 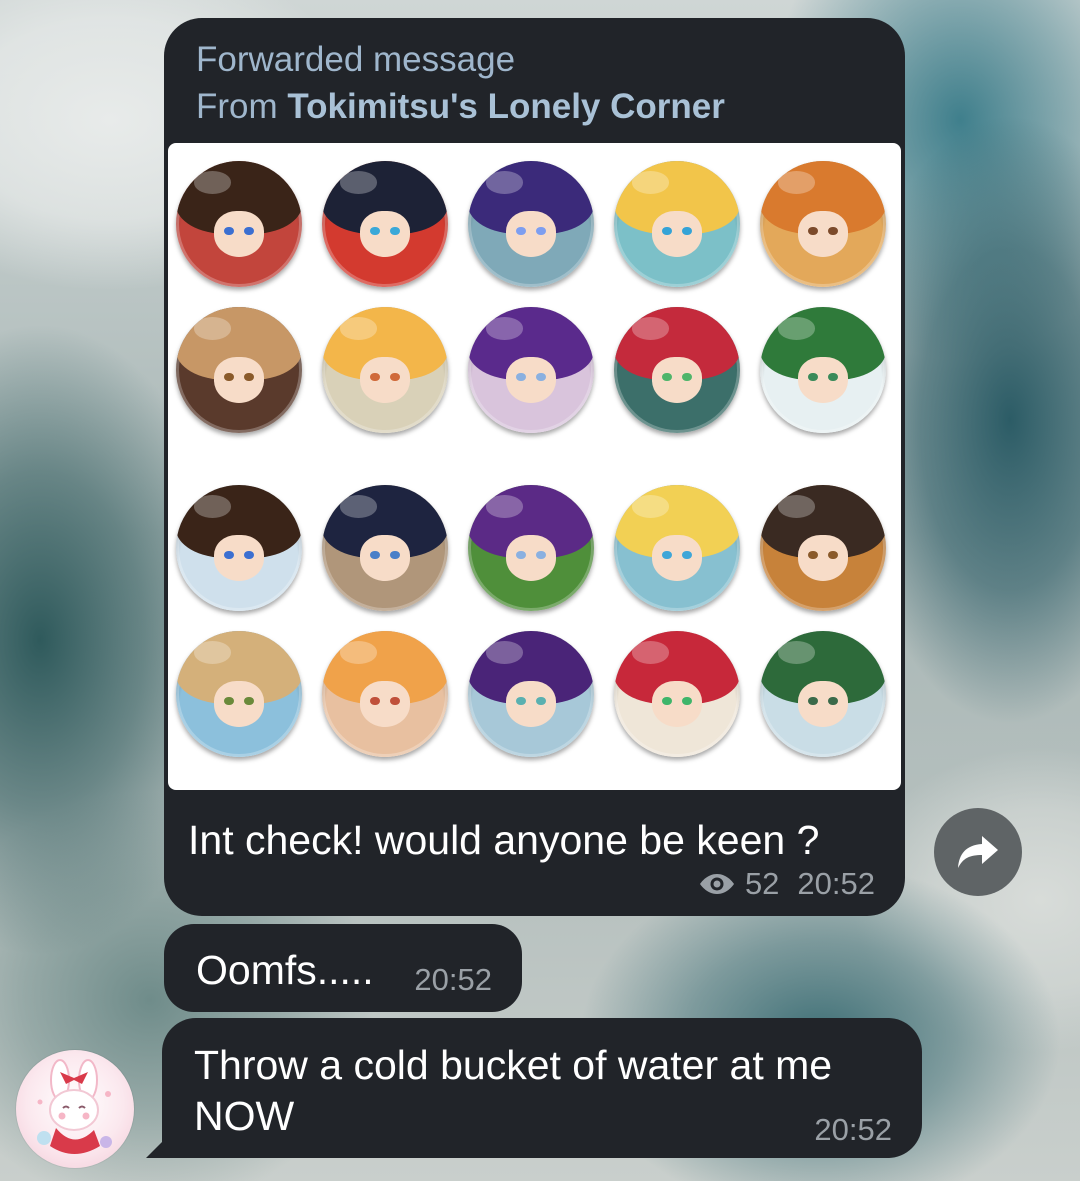 I want to click on eye-icon, so click(x=716, y=884).